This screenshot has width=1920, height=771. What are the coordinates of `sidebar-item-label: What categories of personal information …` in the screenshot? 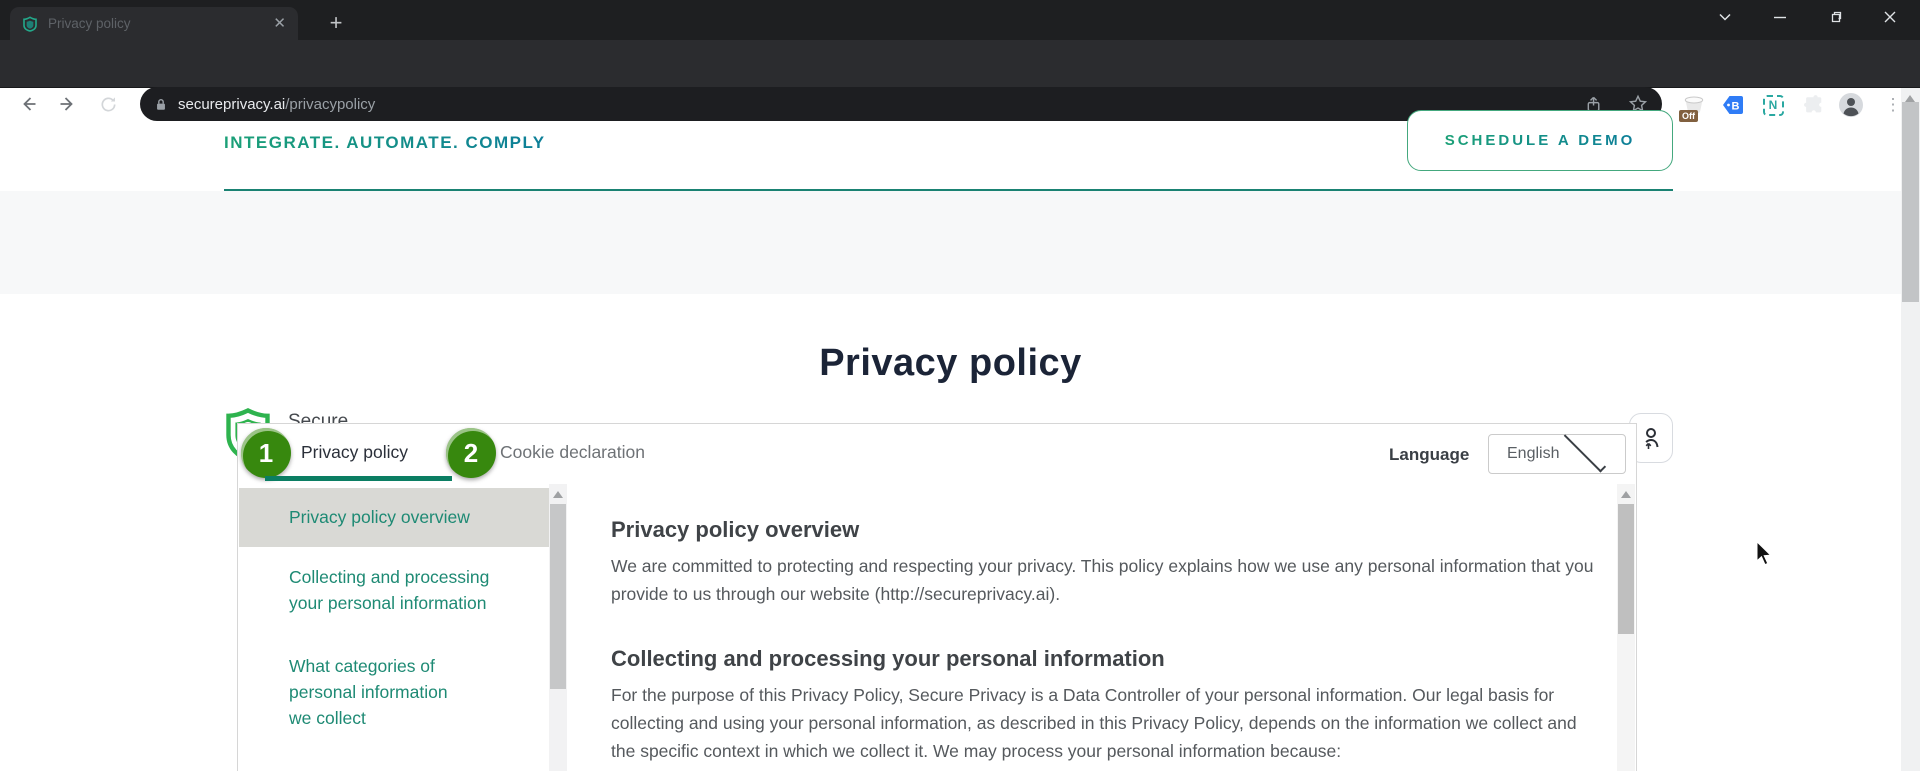 It's located at (368, 692).